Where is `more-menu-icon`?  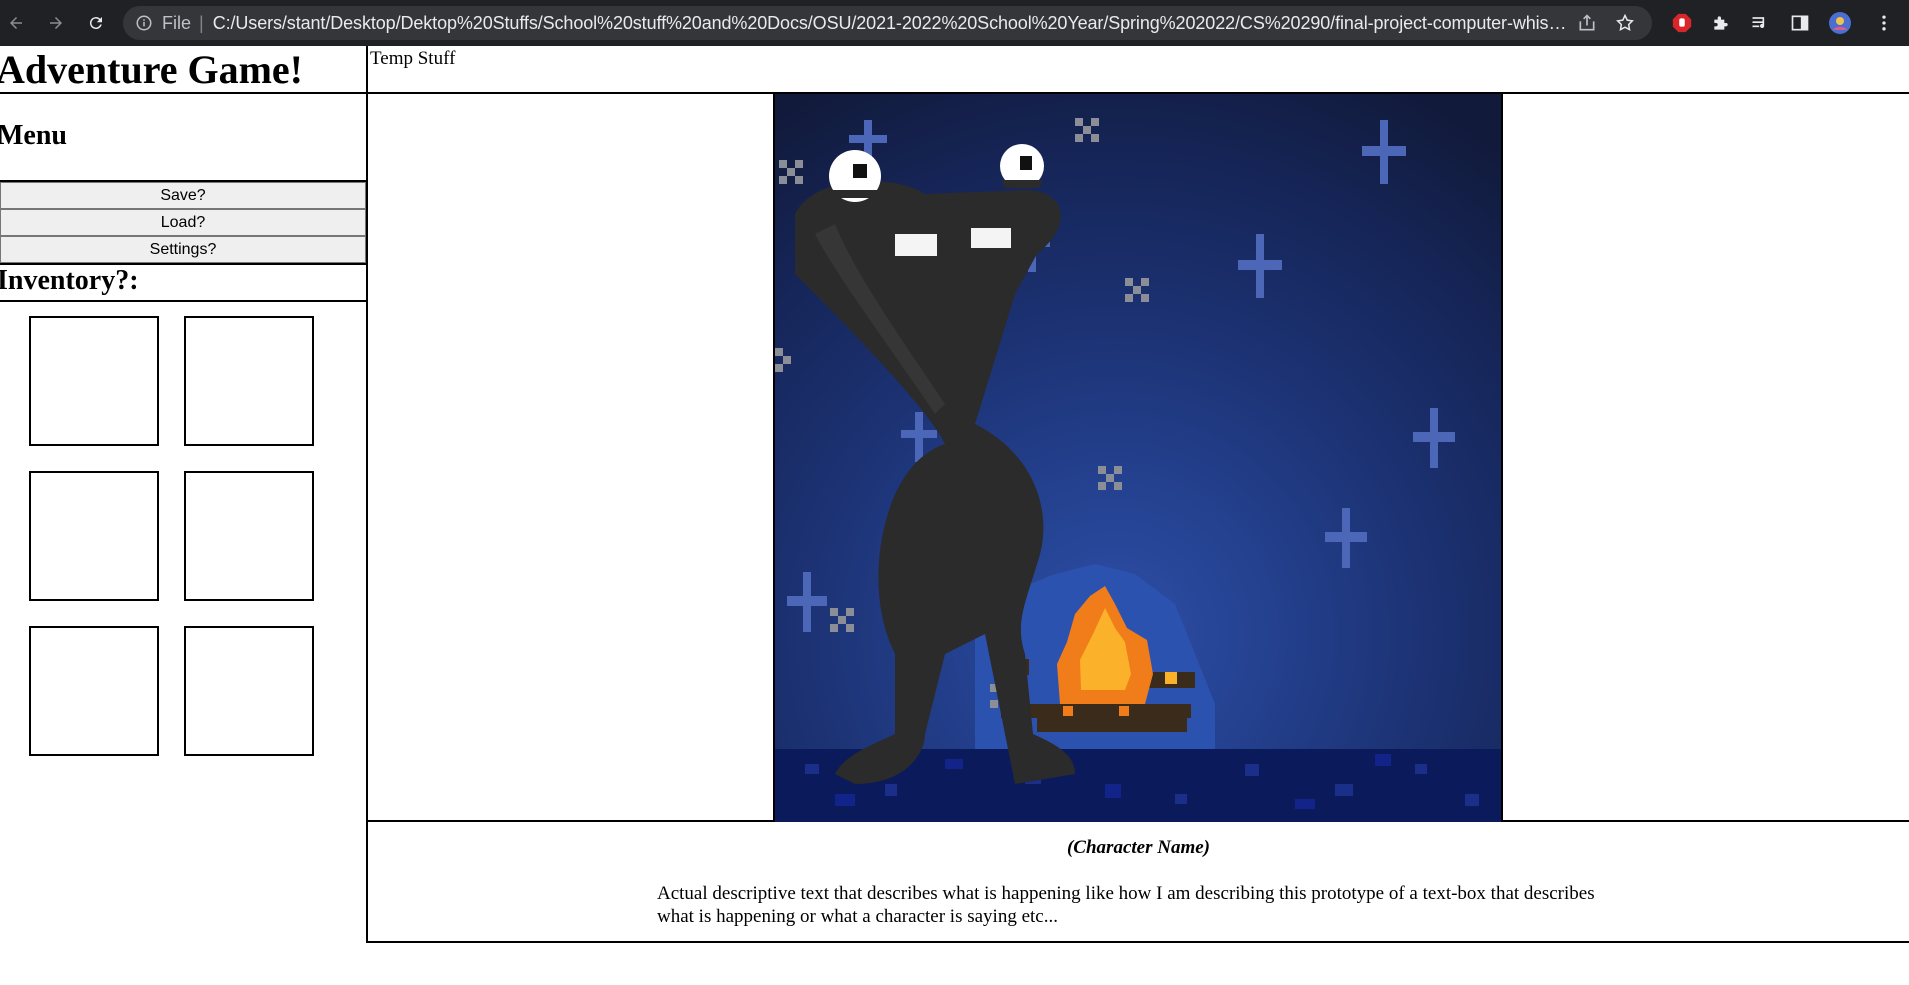 more-menu-icon is located at coordinates (1884, 23).